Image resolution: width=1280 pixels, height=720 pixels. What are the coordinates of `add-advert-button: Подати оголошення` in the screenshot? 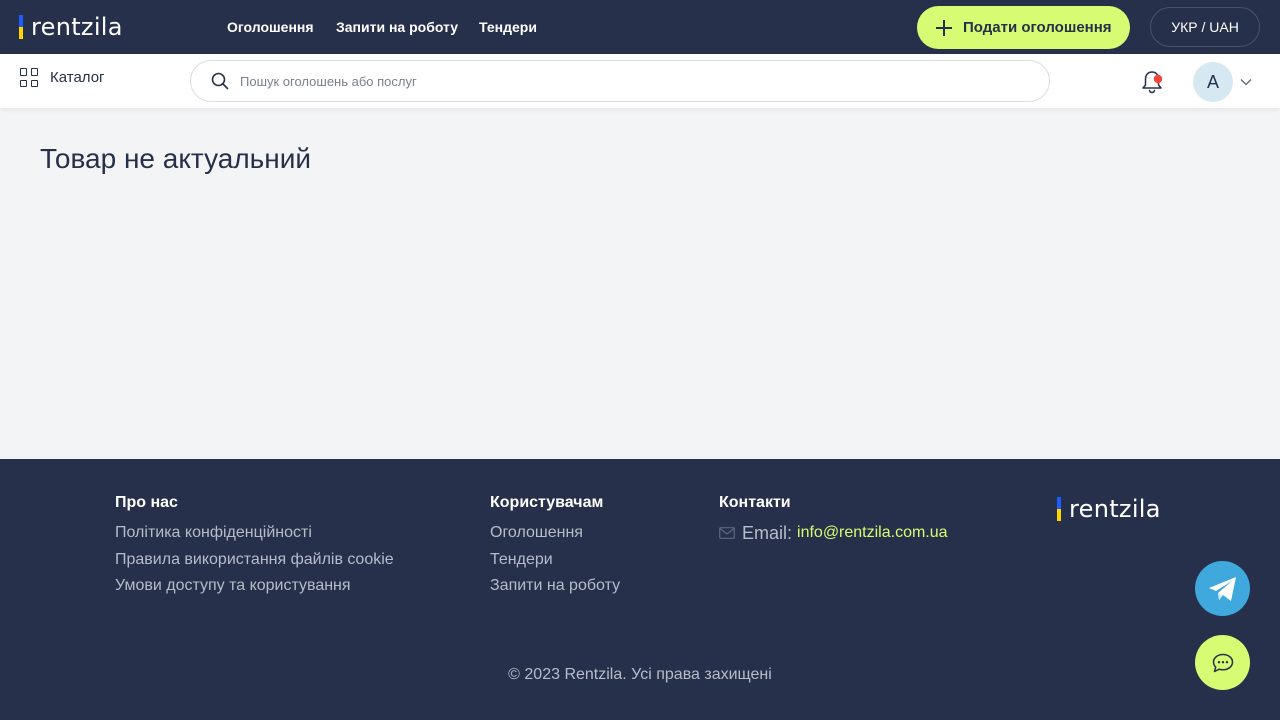 It's located at (1023, 27).